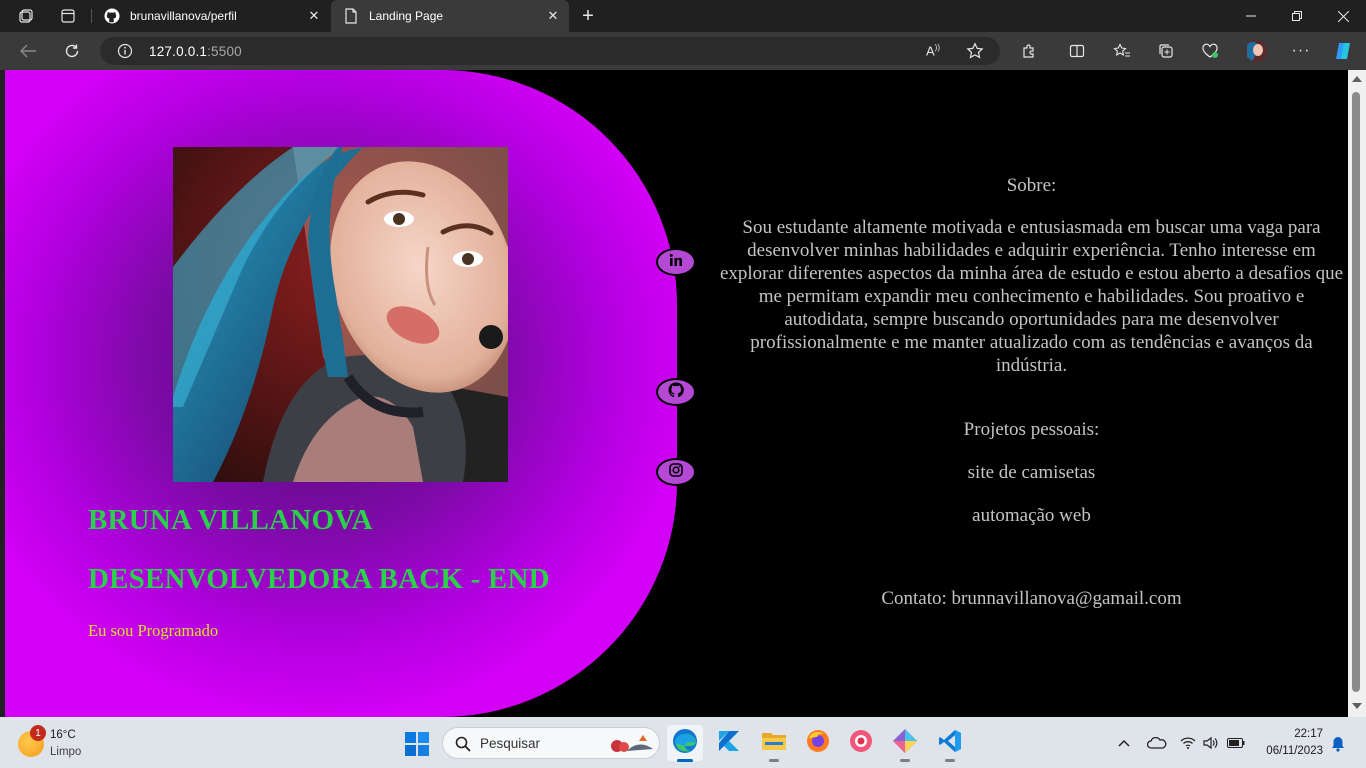  Describe the element at coordinates (1343, 16) in the screenshot. I see `close-window-icon` at that location.